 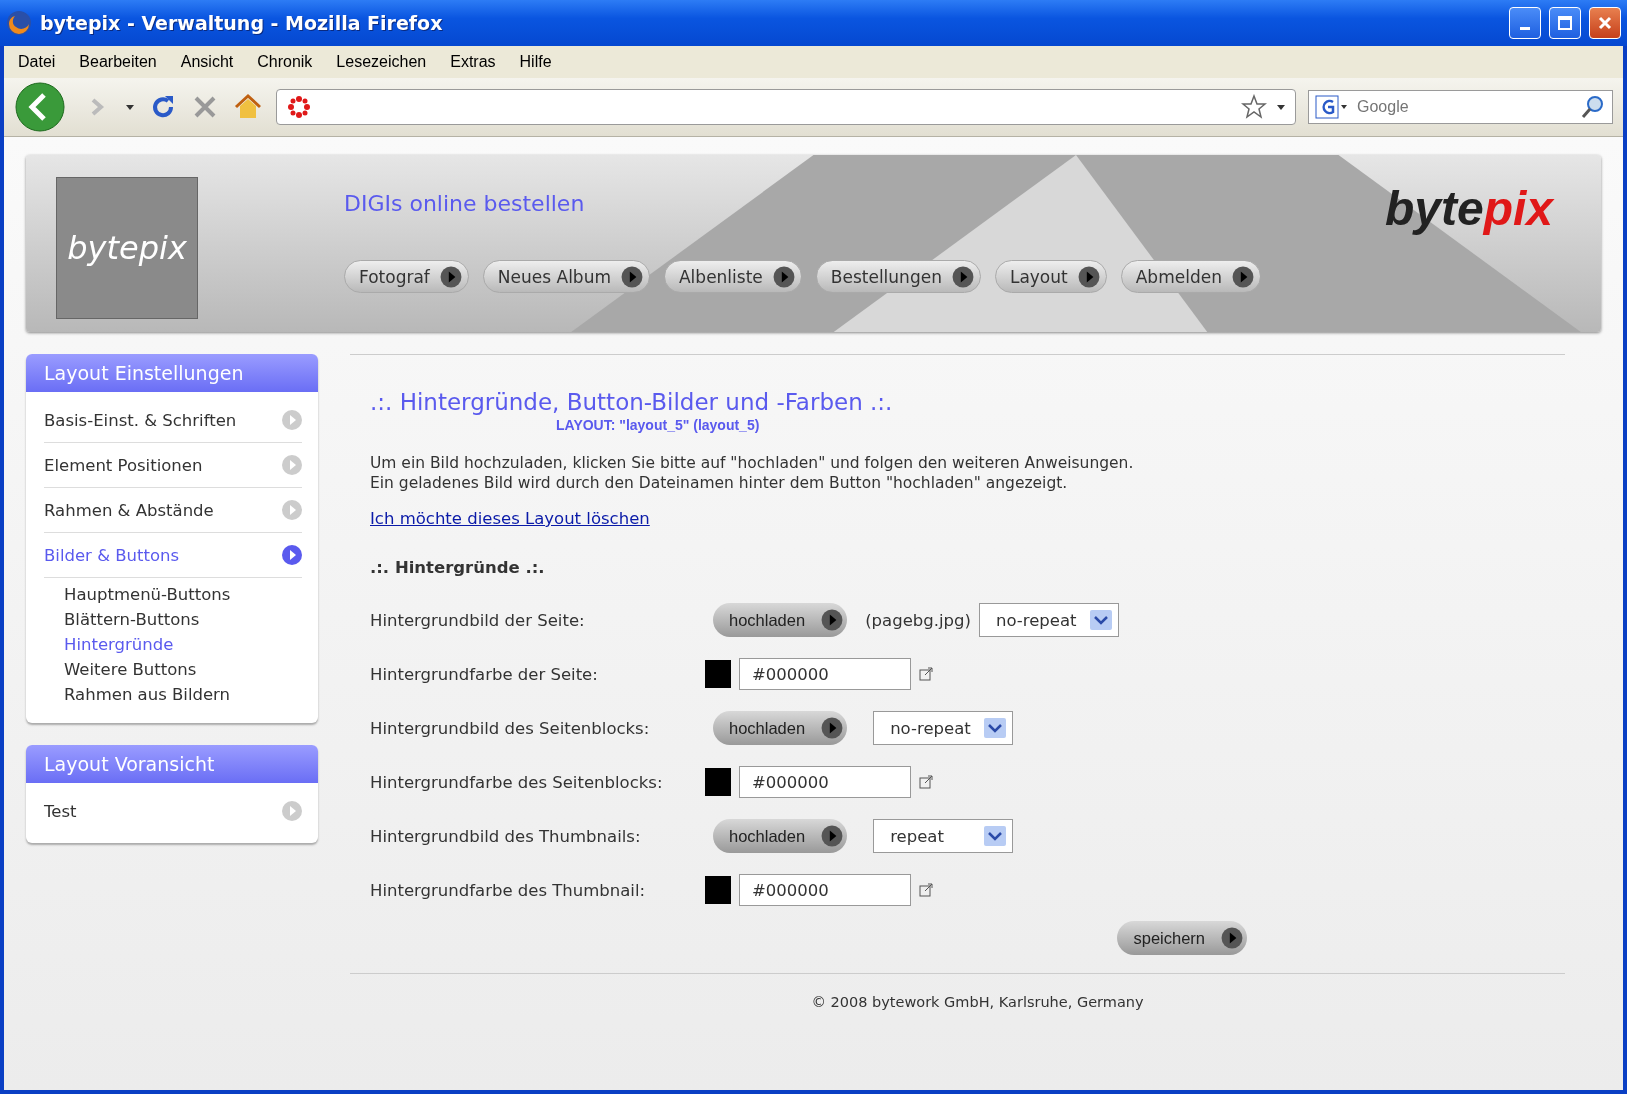 What do you see at coordinates (943, 836) in the screenshot?
I see `repeat-select: repeat` at bounding box center [943, 836].